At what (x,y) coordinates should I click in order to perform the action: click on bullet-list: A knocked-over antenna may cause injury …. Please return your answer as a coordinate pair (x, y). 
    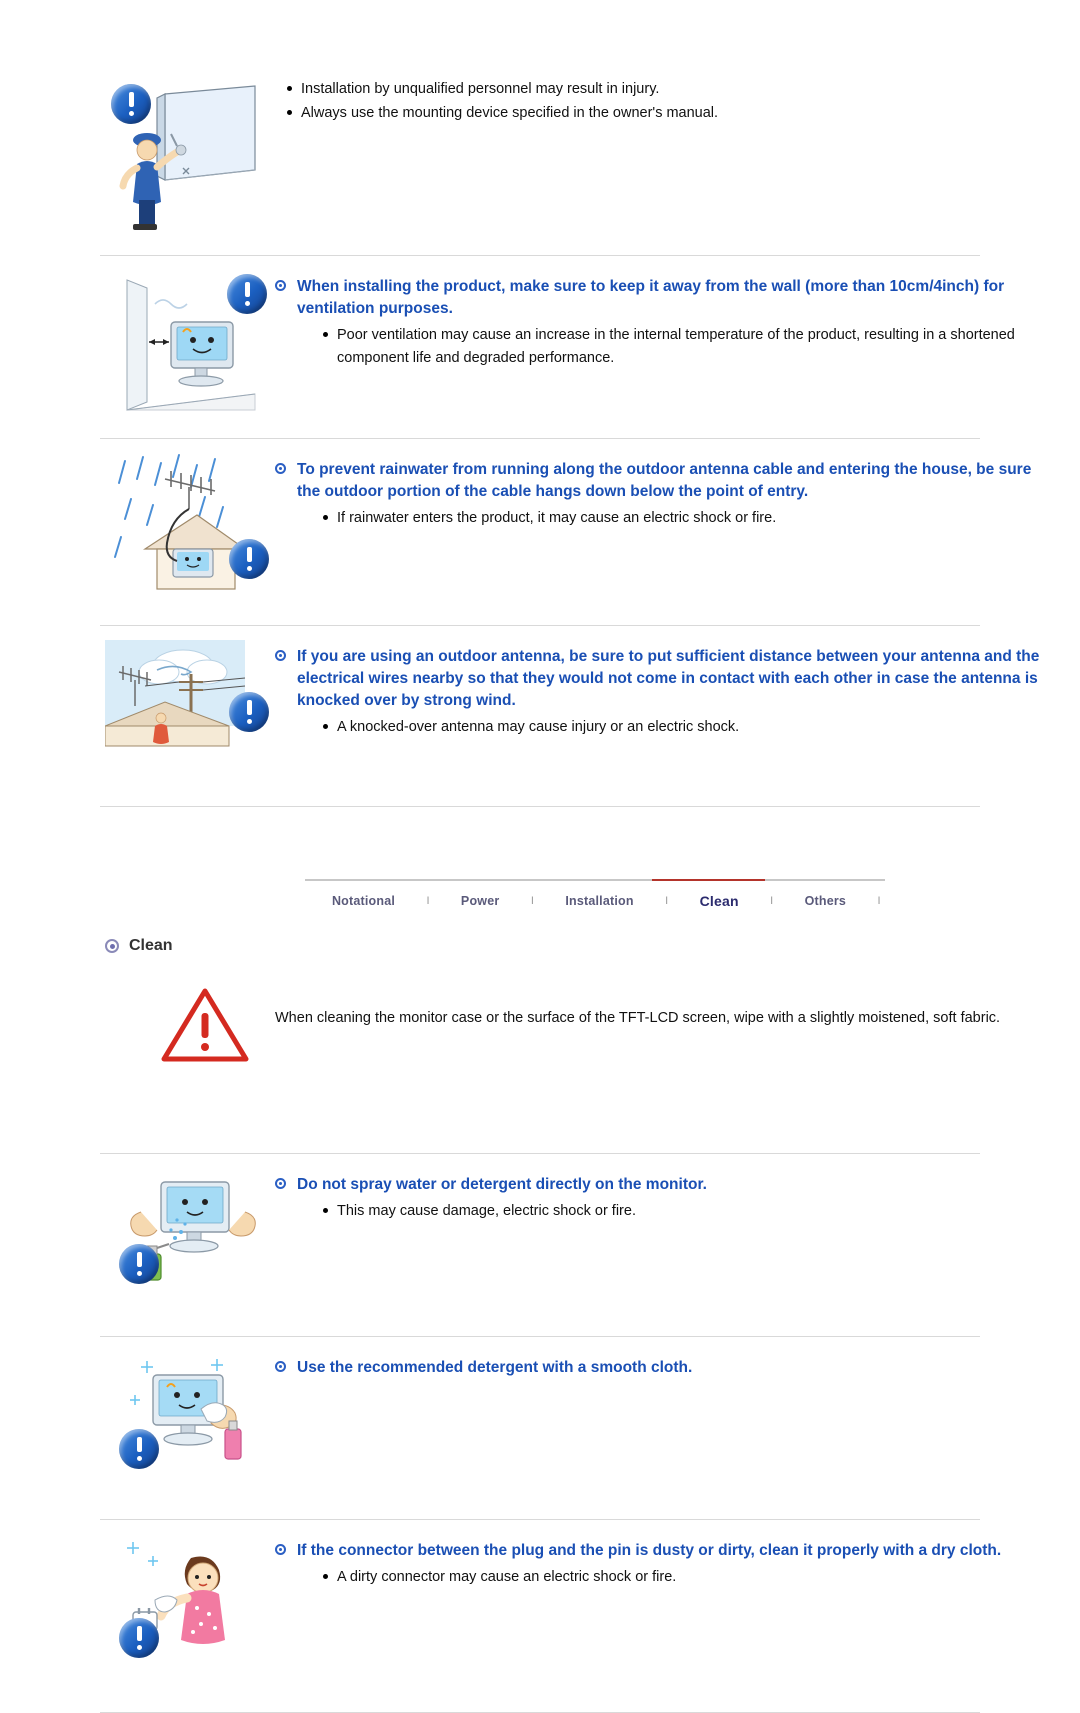
    Looking at the image, I should click on (660, 727).